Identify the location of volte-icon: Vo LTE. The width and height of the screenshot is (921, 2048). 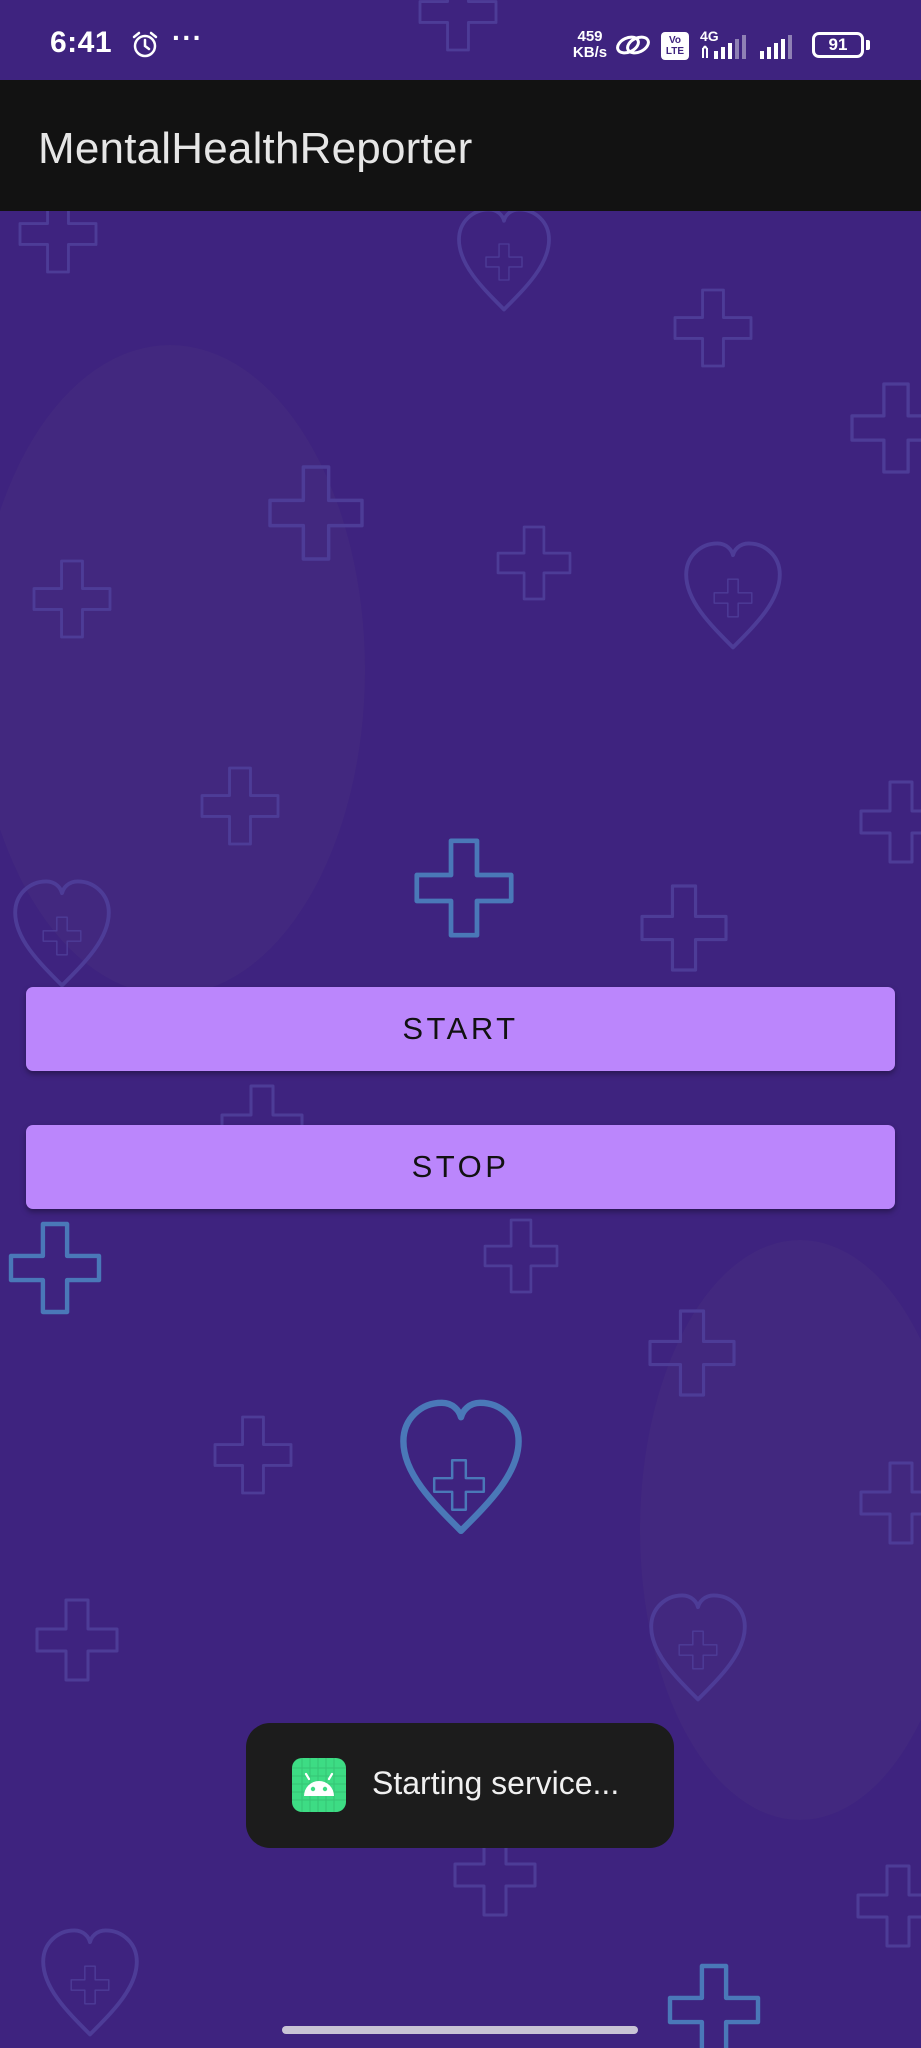
(675, 46).